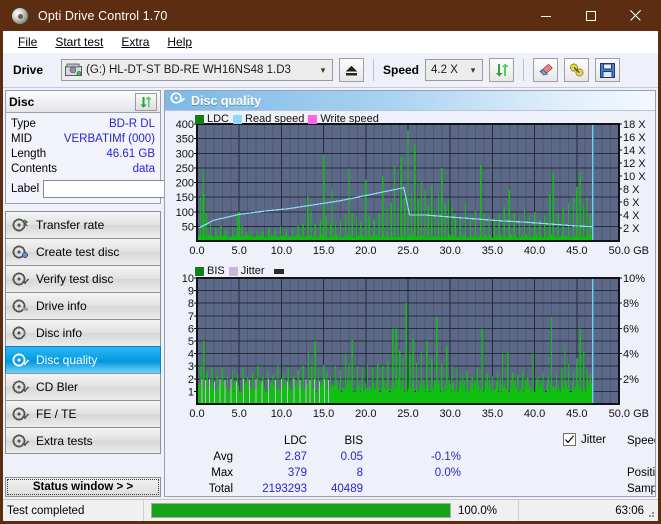 The height and width of the screenshot is (524, 661). I want to click on stats-header-row: LDC BIS, so click(316, 441).